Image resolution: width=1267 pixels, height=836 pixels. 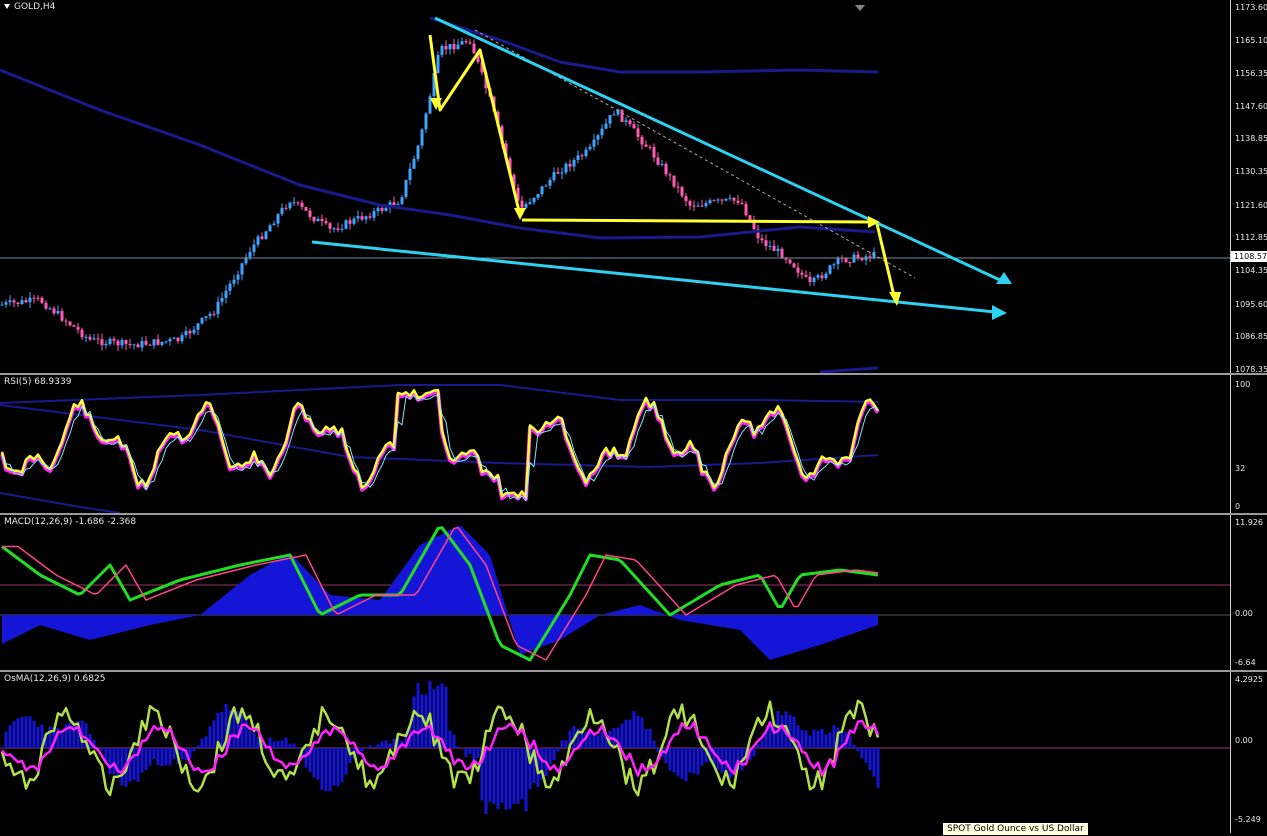 I want to click on macd-axis: 11.926 0.00 -6.64, so click(x=1248, y=592).